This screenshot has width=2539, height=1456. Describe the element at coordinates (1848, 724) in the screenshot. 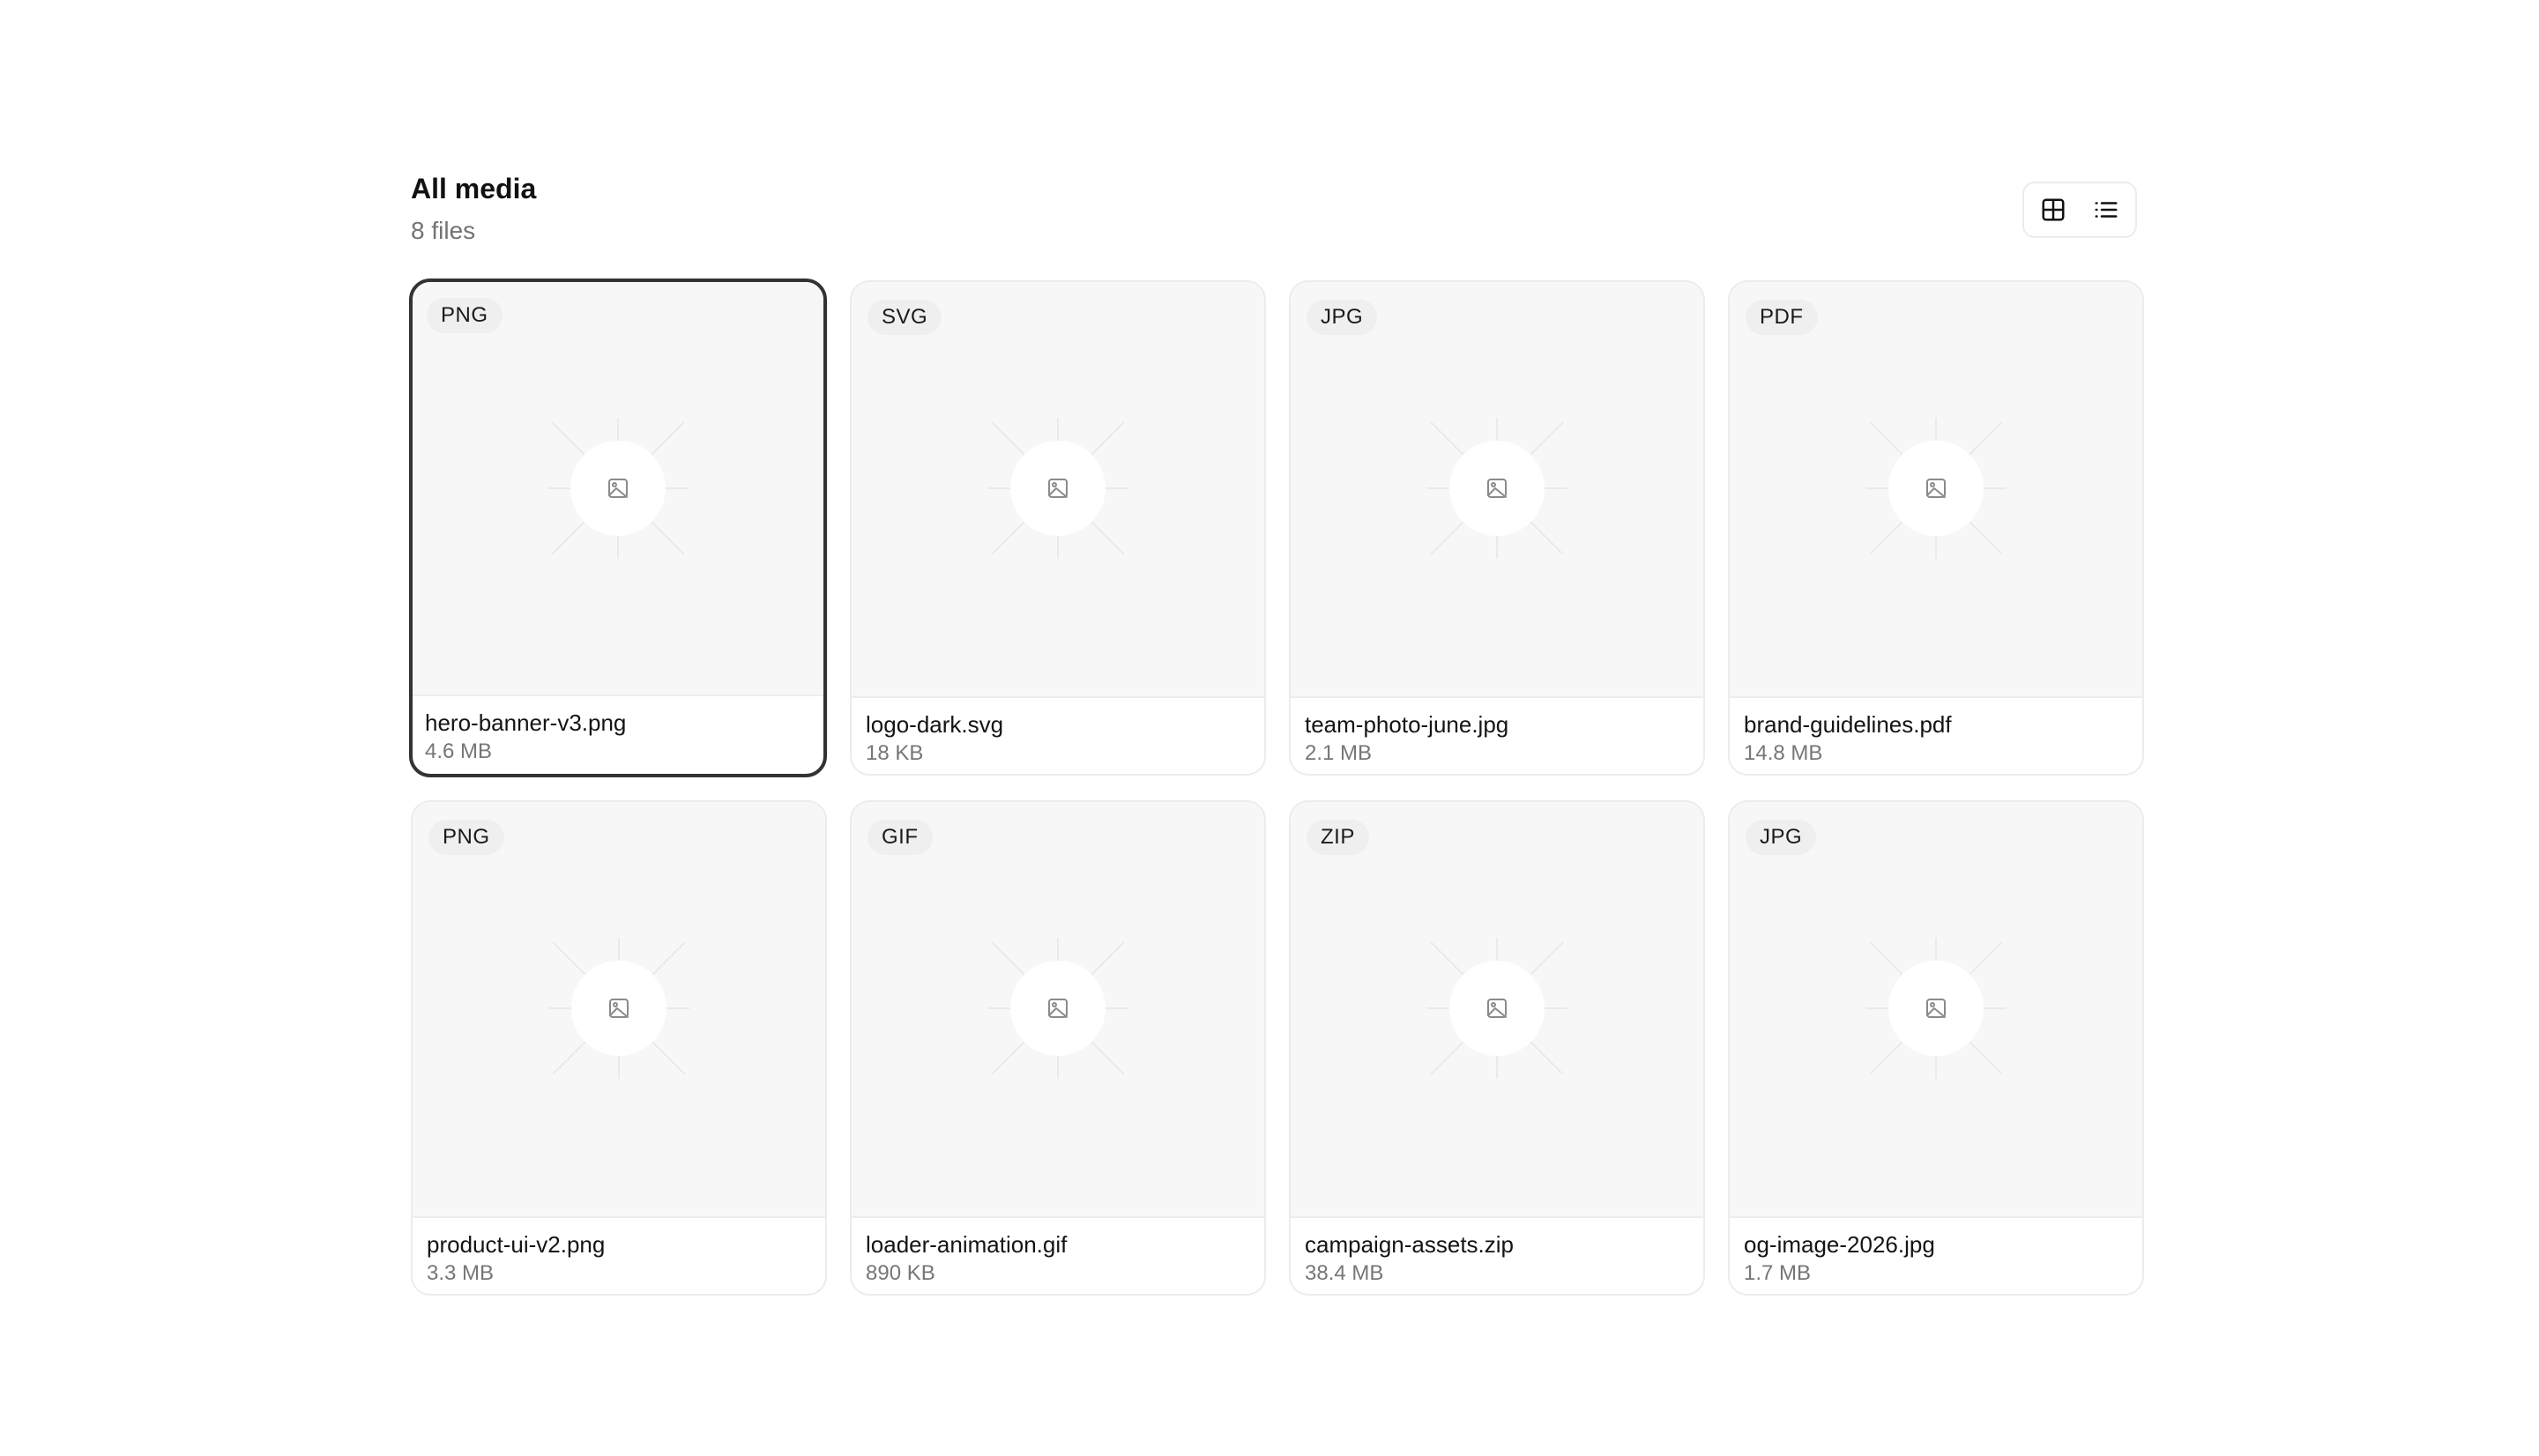

I see `file-name: brand-guidelines.pdf` at that location.